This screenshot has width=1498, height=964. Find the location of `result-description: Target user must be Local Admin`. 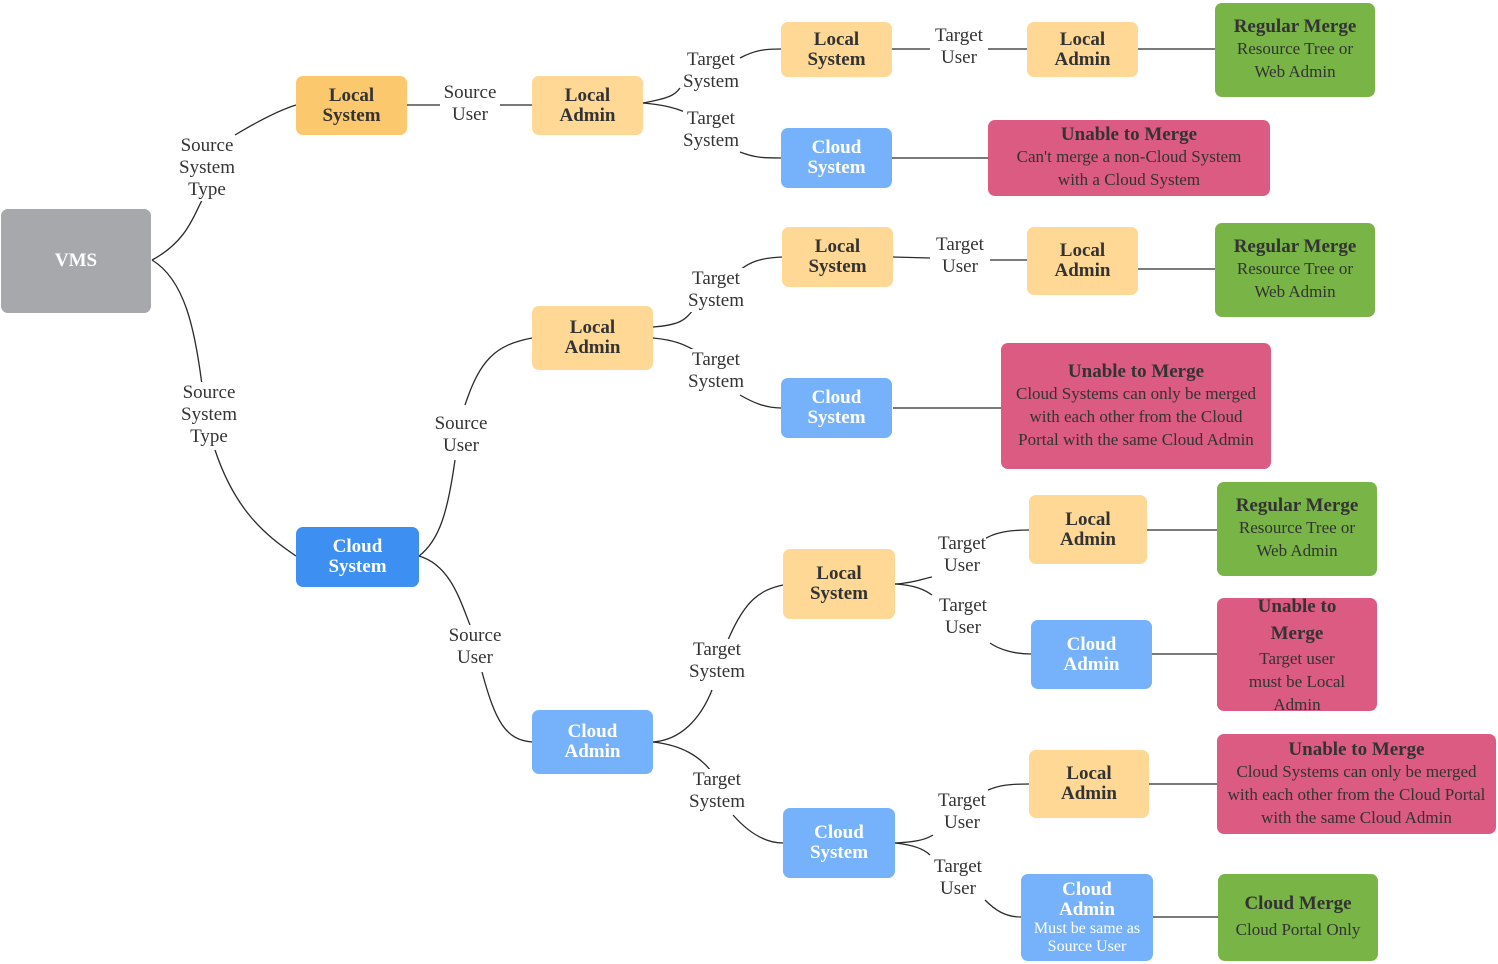

result-description: Target user must be Local Admin is located at coordinates (1297, 681).